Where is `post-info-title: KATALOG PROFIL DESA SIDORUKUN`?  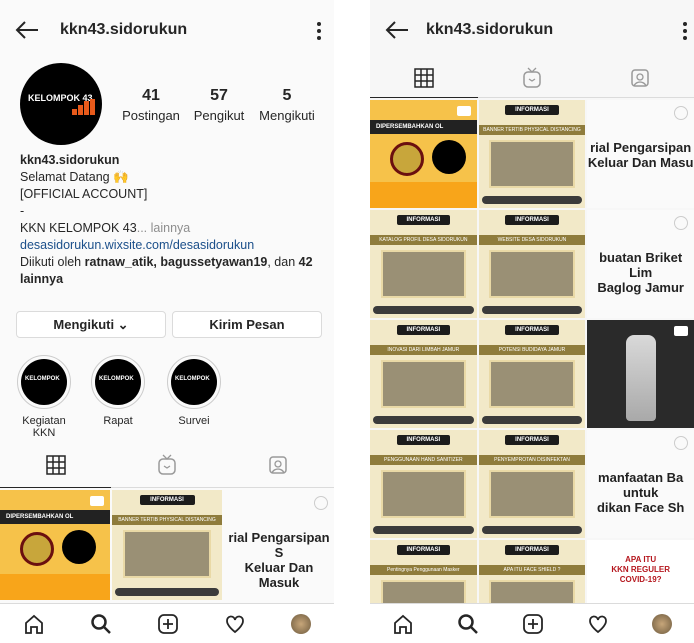
post-info-title: KATALOG PROFIL DESA SIDORUKUN is located at coordinates (423, 240).